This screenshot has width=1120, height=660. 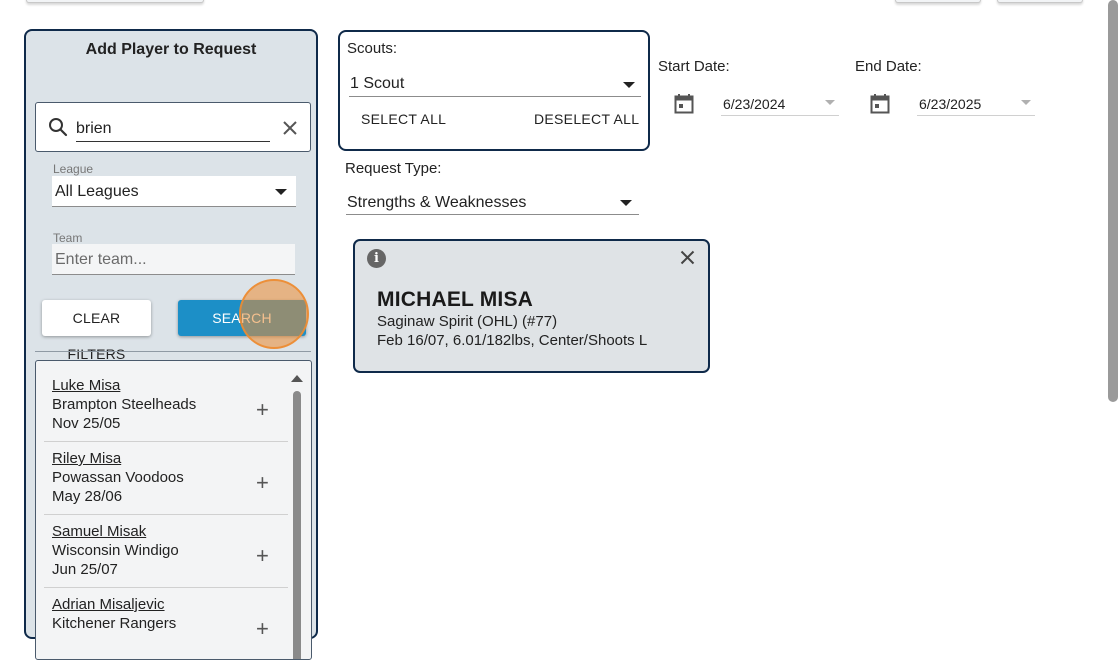 I want to click on scouts-select: 1 Scout, so click(x=495, y=85).